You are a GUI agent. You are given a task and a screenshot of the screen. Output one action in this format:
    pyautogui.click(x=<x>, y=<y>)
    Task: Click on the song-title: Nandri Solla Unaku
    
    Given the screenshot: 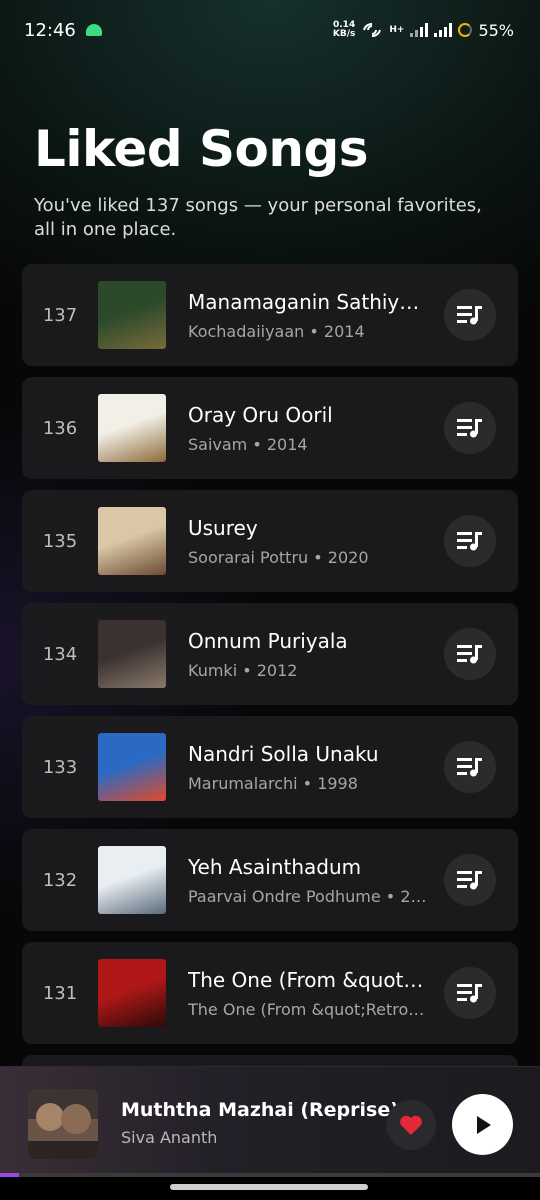 What is the action you would take?
    pyautogui.click(x=283, y=753)
    